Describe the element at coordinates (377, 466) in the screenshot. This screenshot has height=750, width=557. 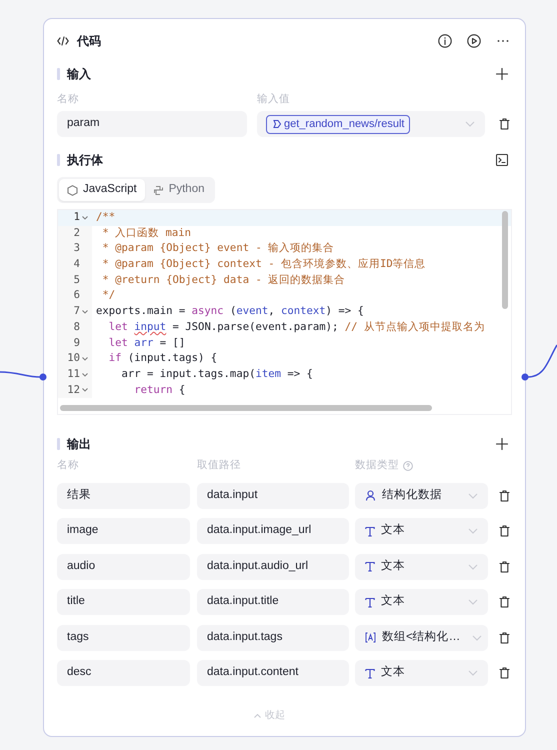
I see `column-label: 数据类型` at that location.